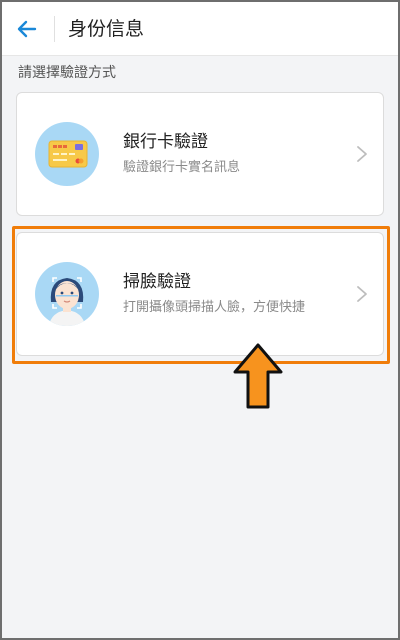 This screenshot has height=640, width=400. I want to click on header-divider, so click(54, 29).